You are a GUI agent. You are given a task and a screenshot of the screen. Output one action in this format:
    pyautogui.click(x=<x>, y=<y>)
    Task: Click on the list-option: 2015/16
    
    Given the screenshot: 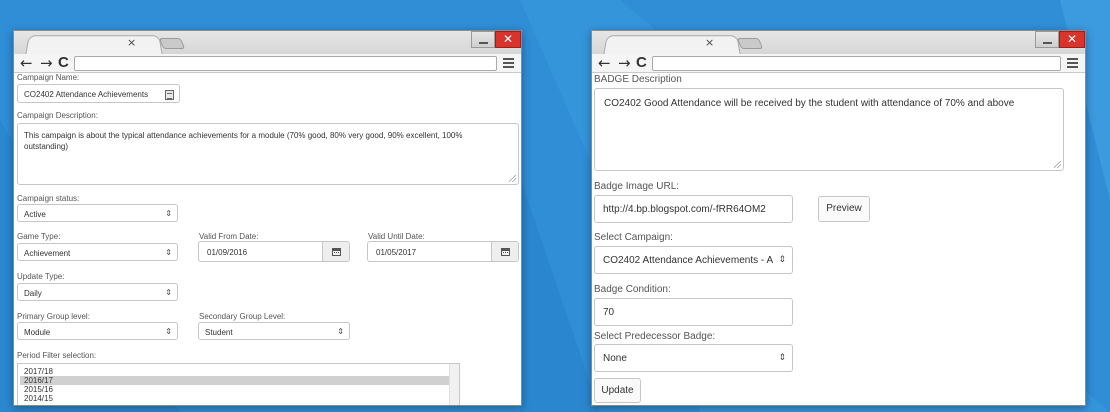 What is the action you would take?
    pyautogui.click(x=234, y=389)
    